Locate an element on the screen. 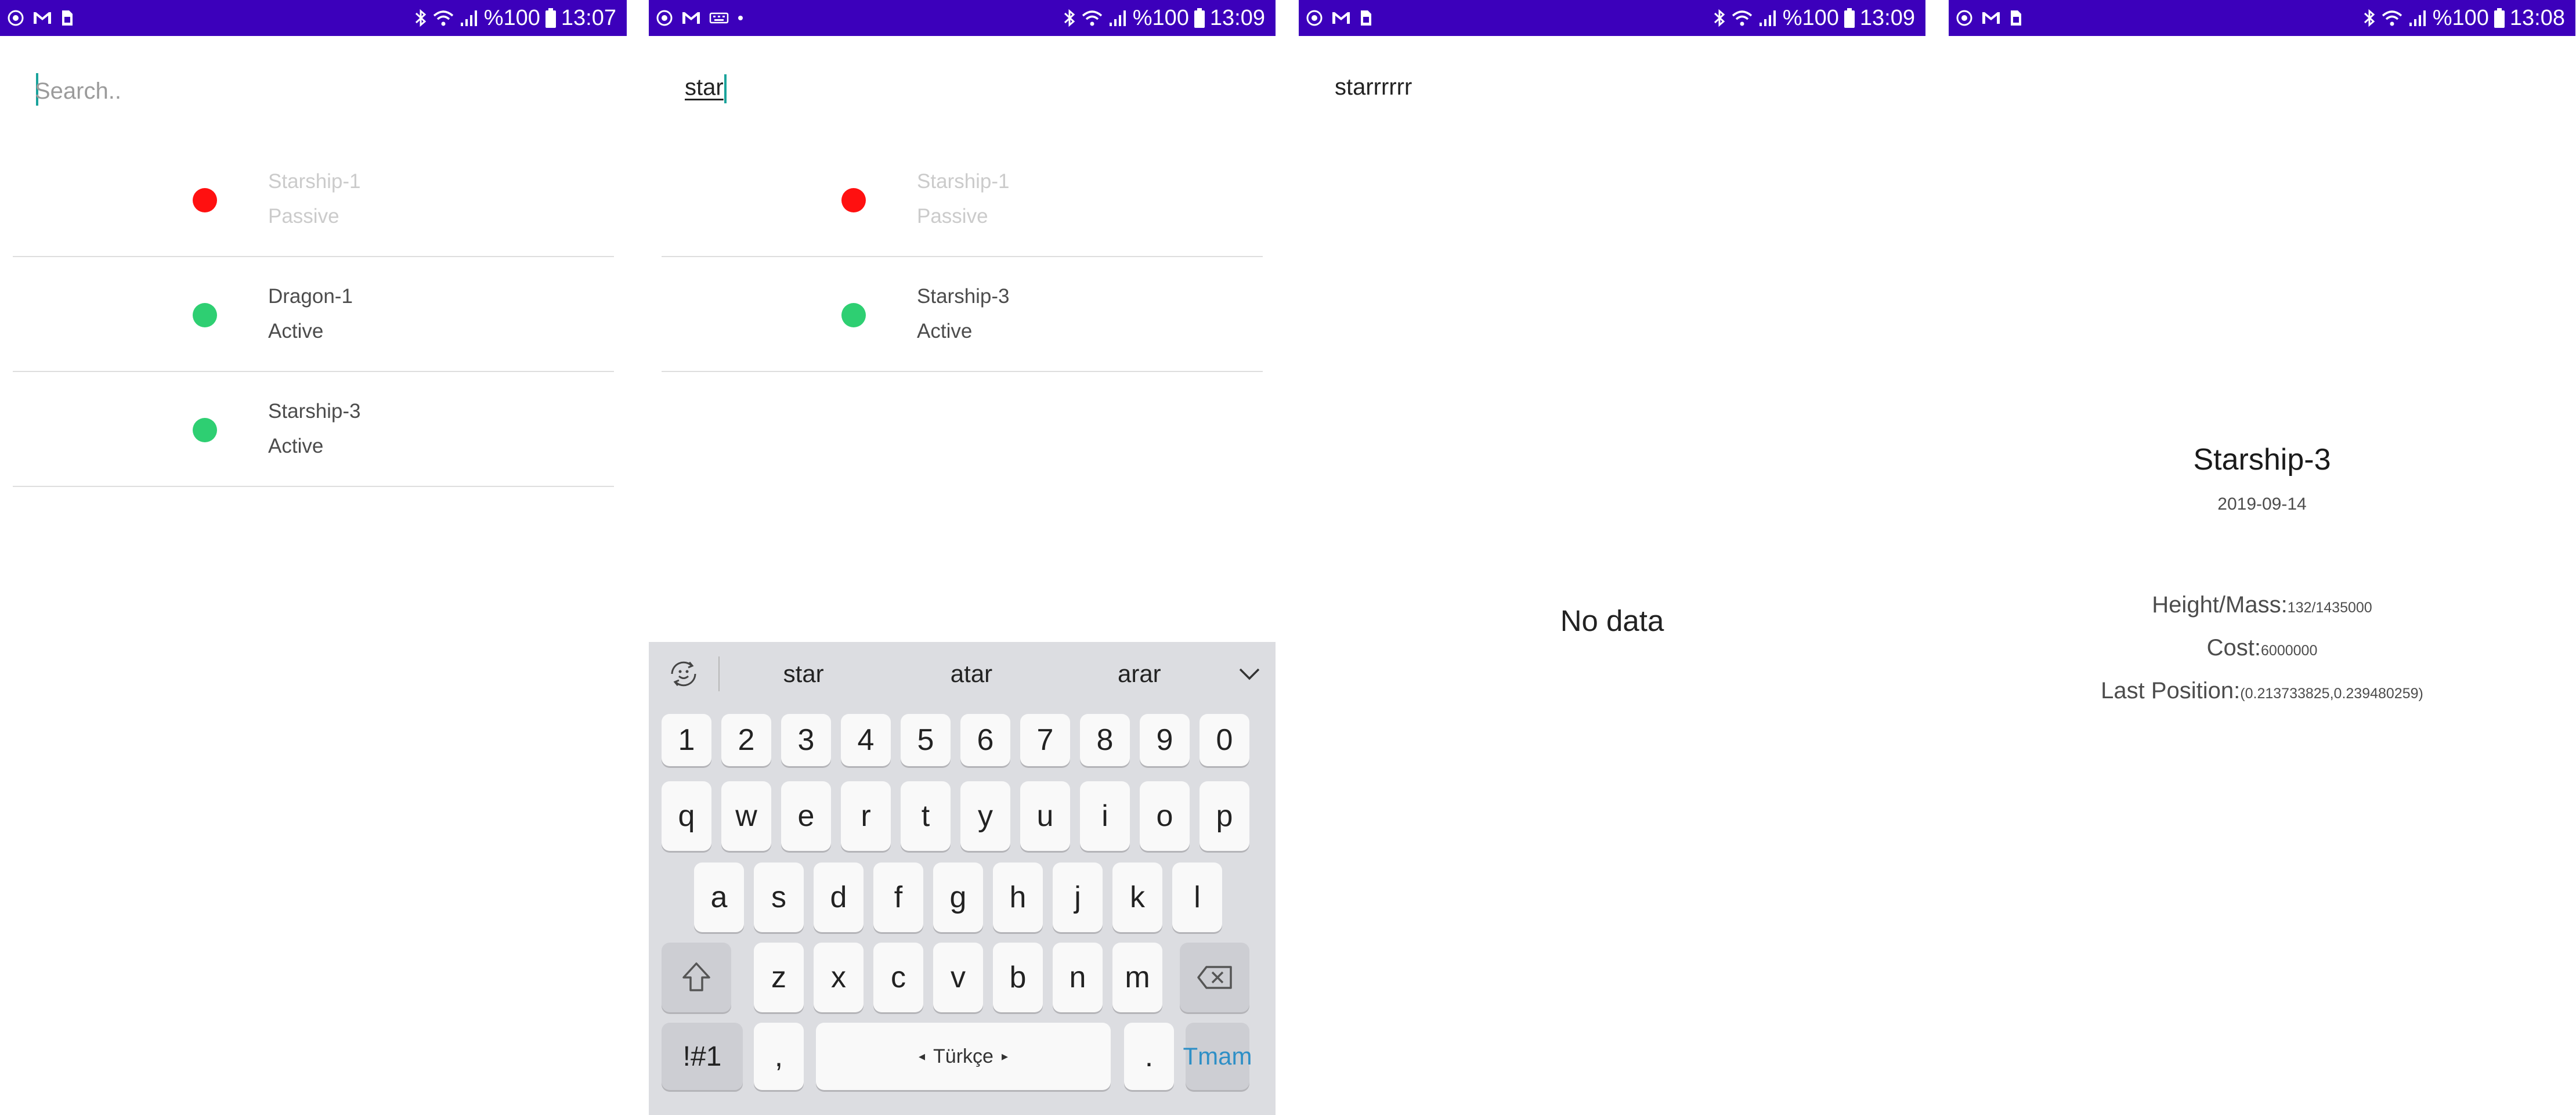 This screenshot has height=1115, width=2576. key-5: 5 is located at coordinates (926, 740).